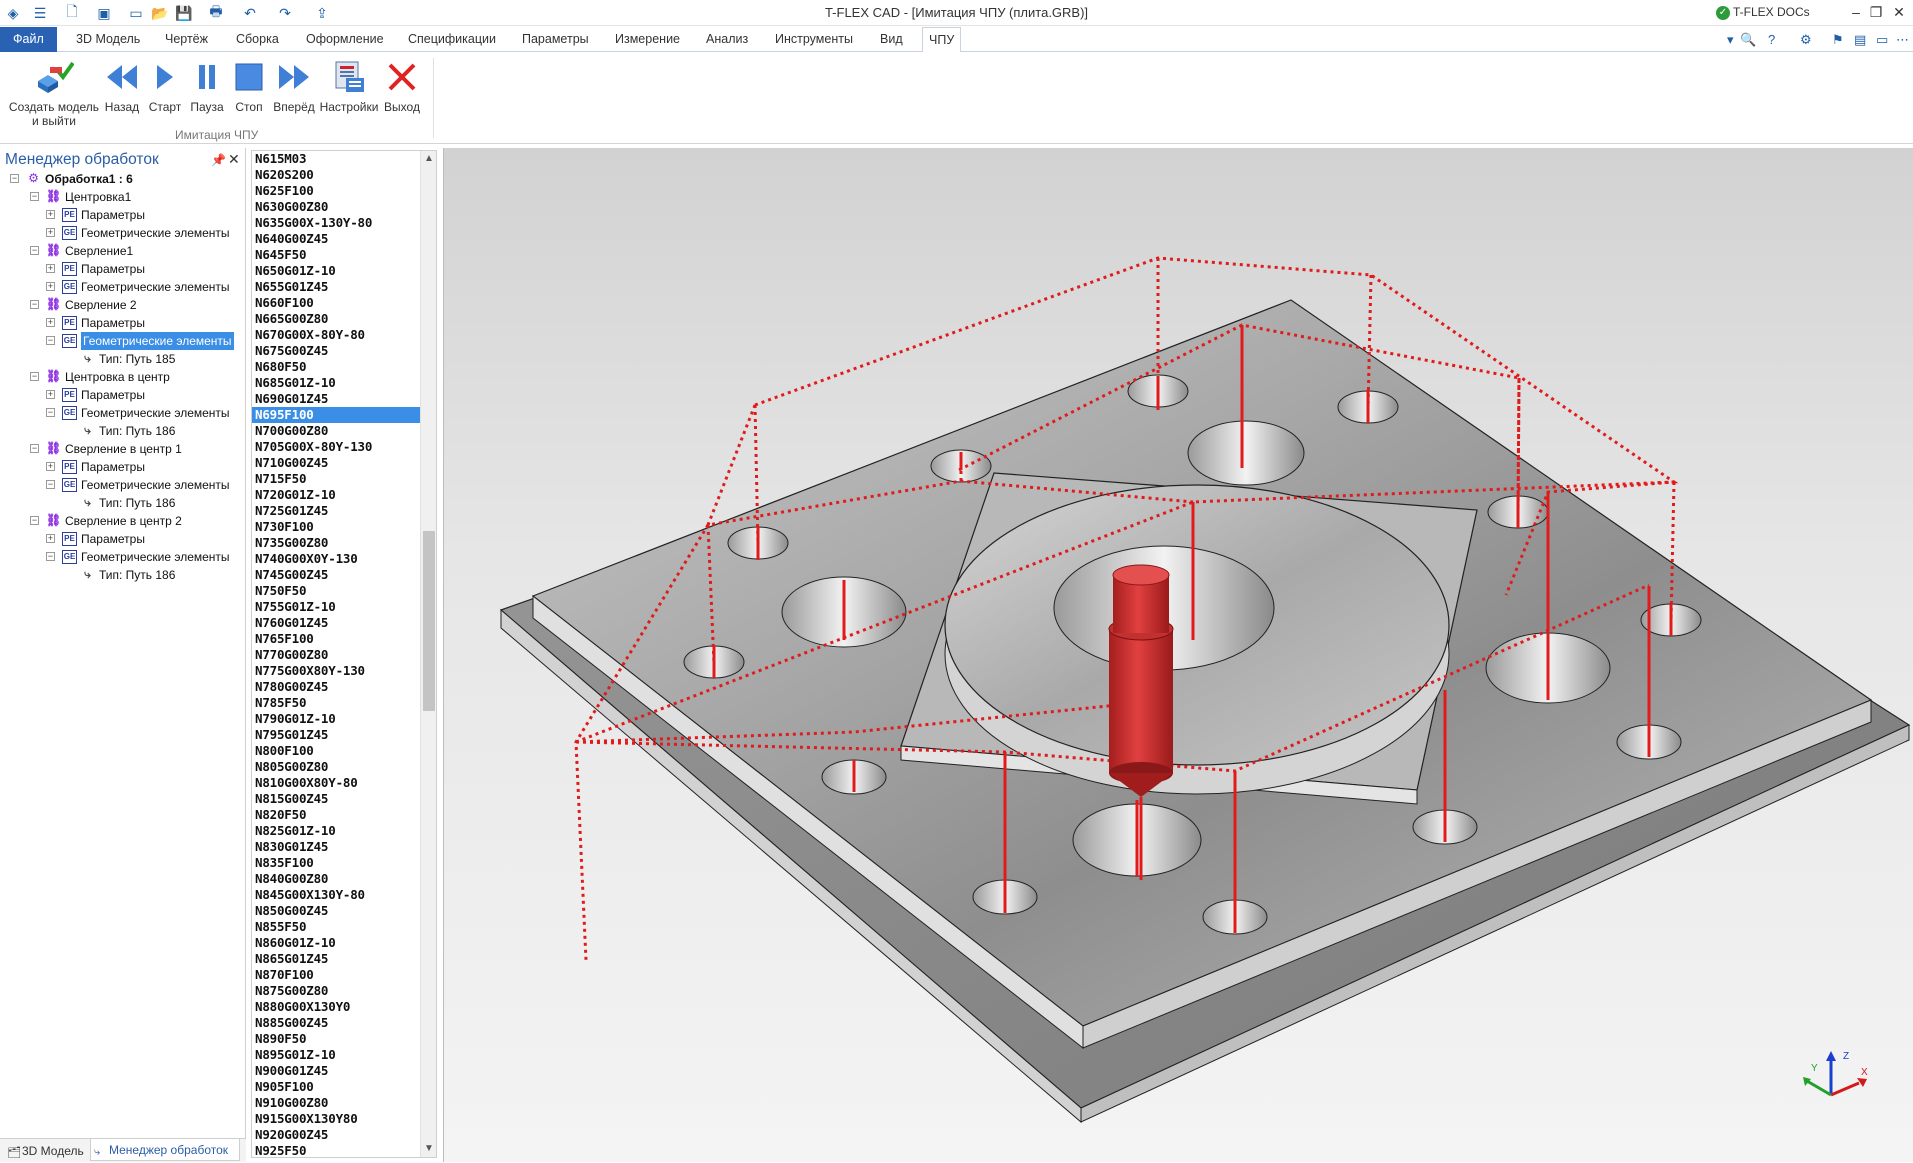 Image resolution: width=1913 pixels, height=1163 pixels. What do you see at coordinates (122, 86) in the screenshot?
I see `back-button: Назад` at bounding box center [122, 86].